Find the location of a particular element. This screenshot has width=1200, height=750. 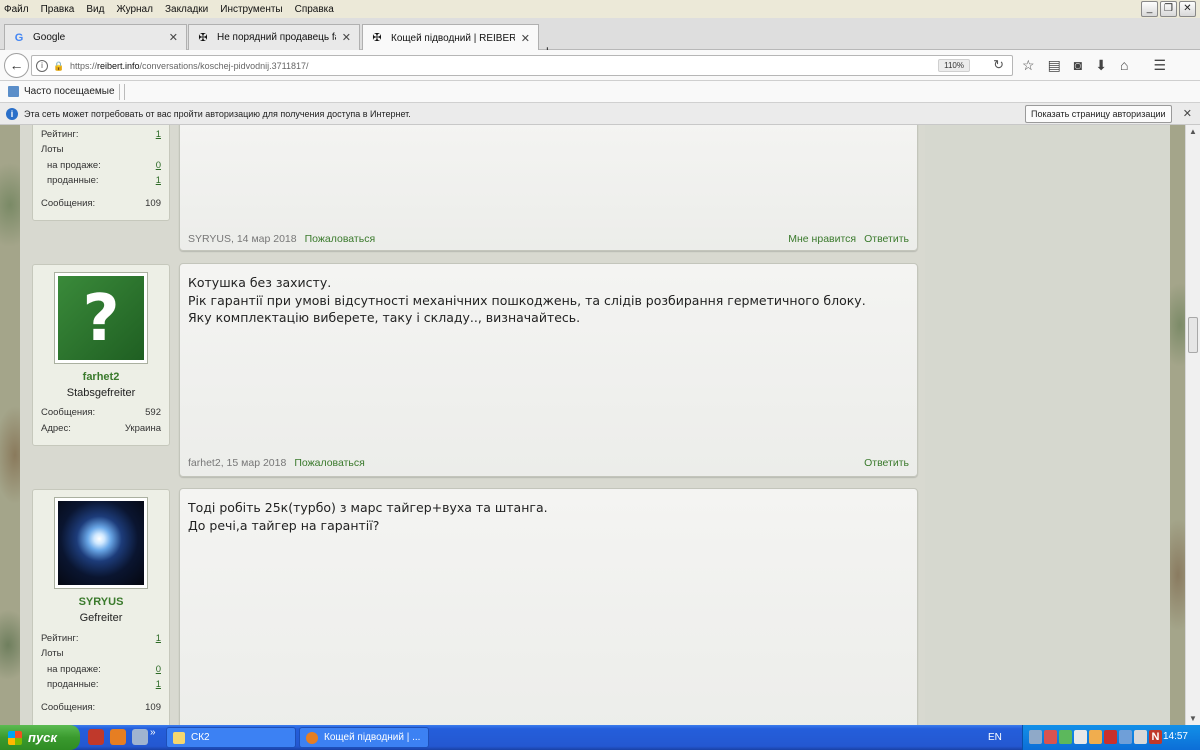

menu-tools: Инструменты is located at coordinates (251, 9).